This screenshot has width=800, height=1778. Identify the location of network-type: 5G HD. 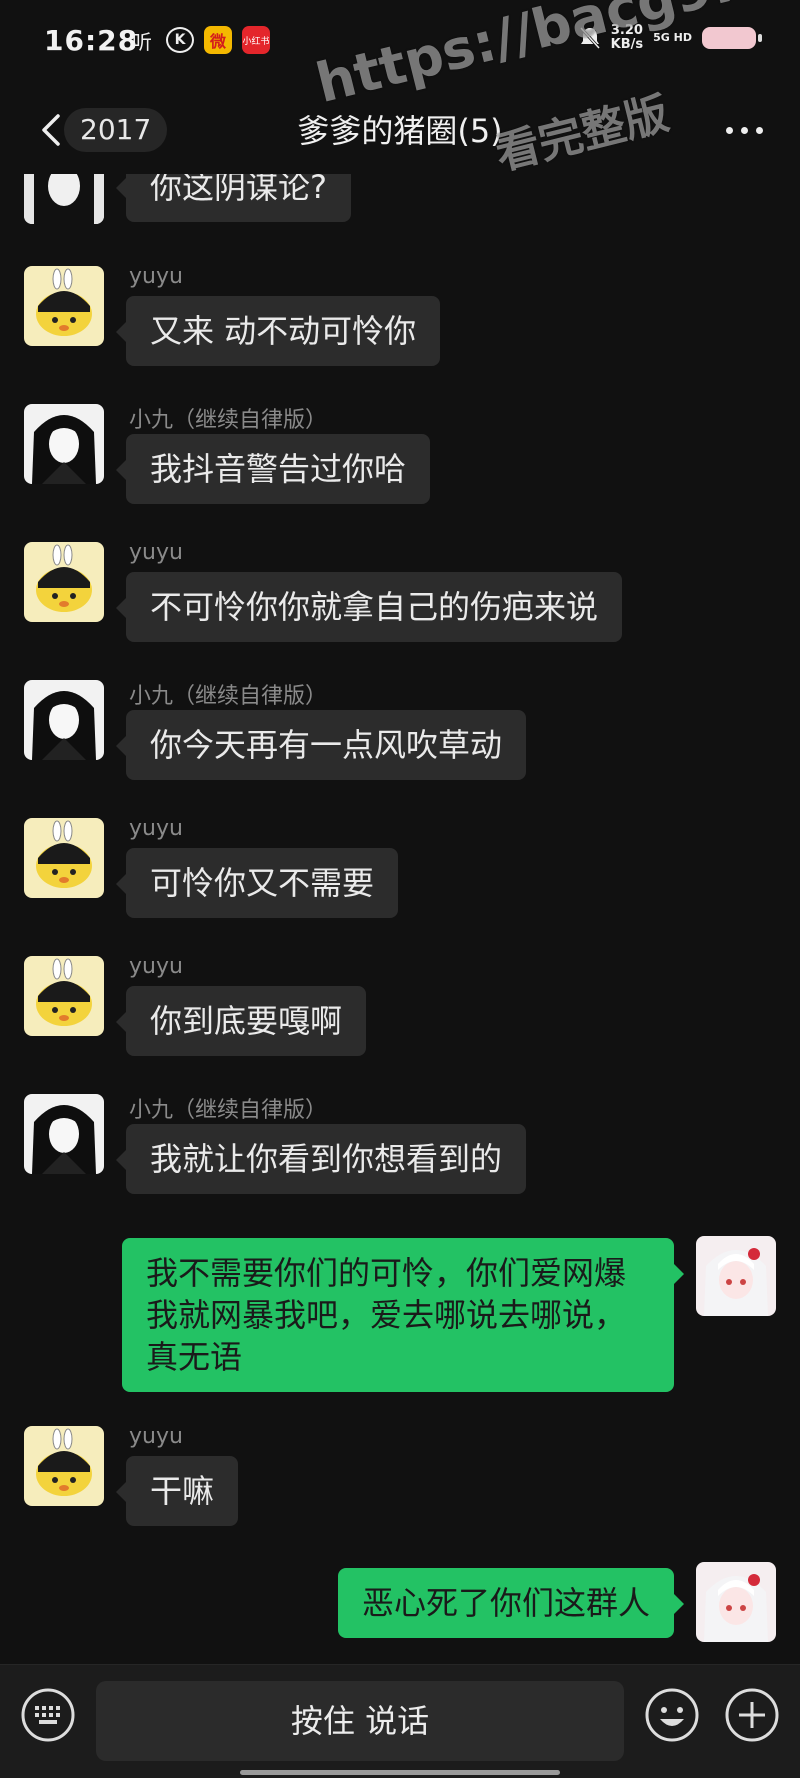
(672, 37).